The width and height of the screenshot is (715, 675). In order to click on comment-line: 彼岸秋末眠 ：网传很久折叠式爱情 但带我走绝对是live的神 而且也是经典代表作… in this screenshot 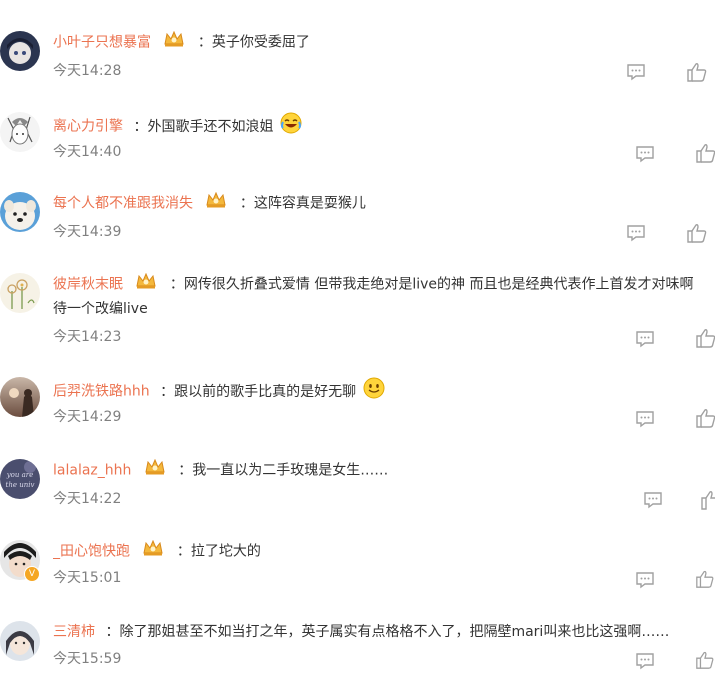, I will do `click(384, 284)`.